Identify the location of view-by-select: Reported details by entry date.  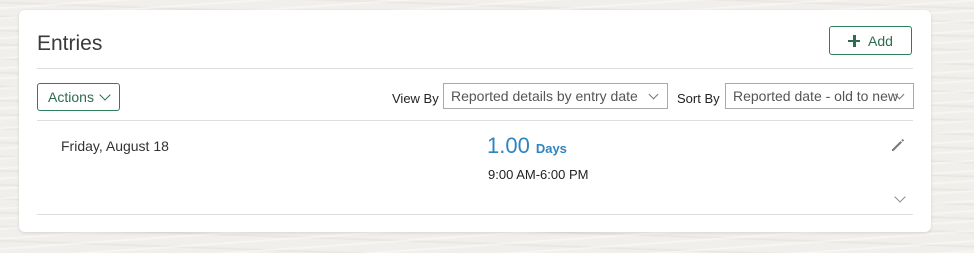
(555, 96).